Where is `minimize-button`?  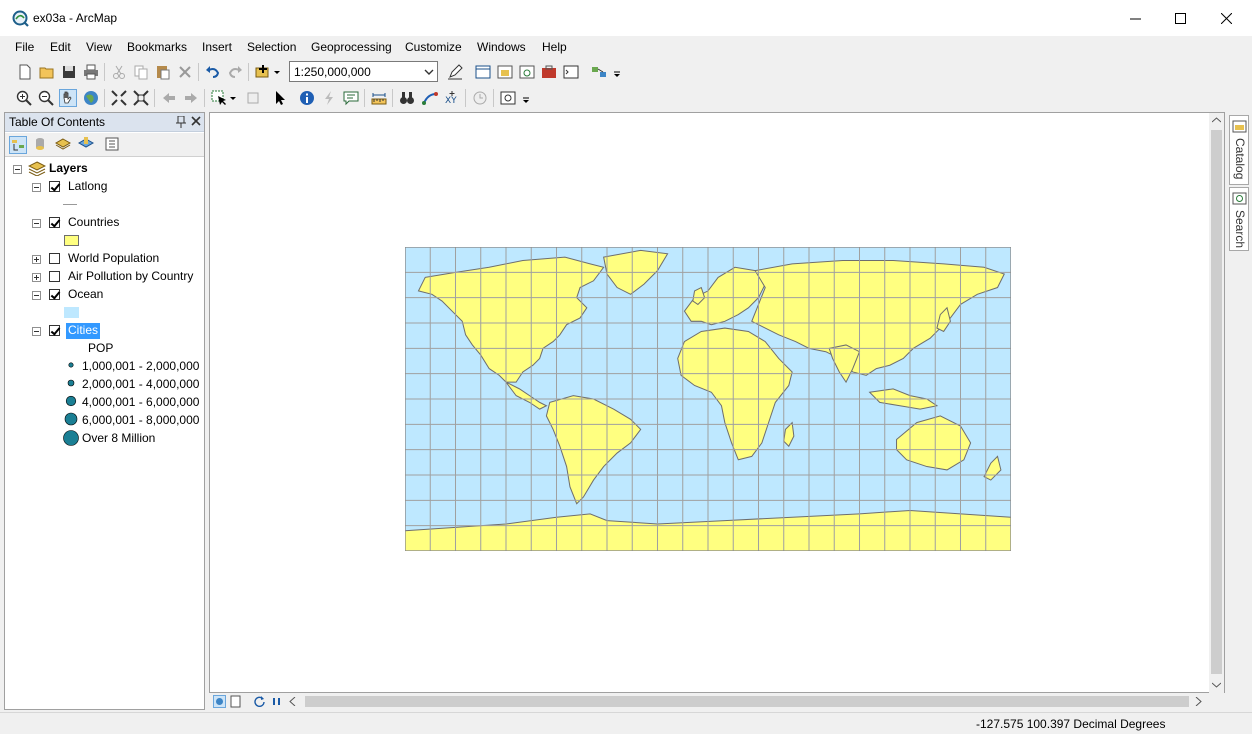 minimize-button is located at coordinates (1135, 18).